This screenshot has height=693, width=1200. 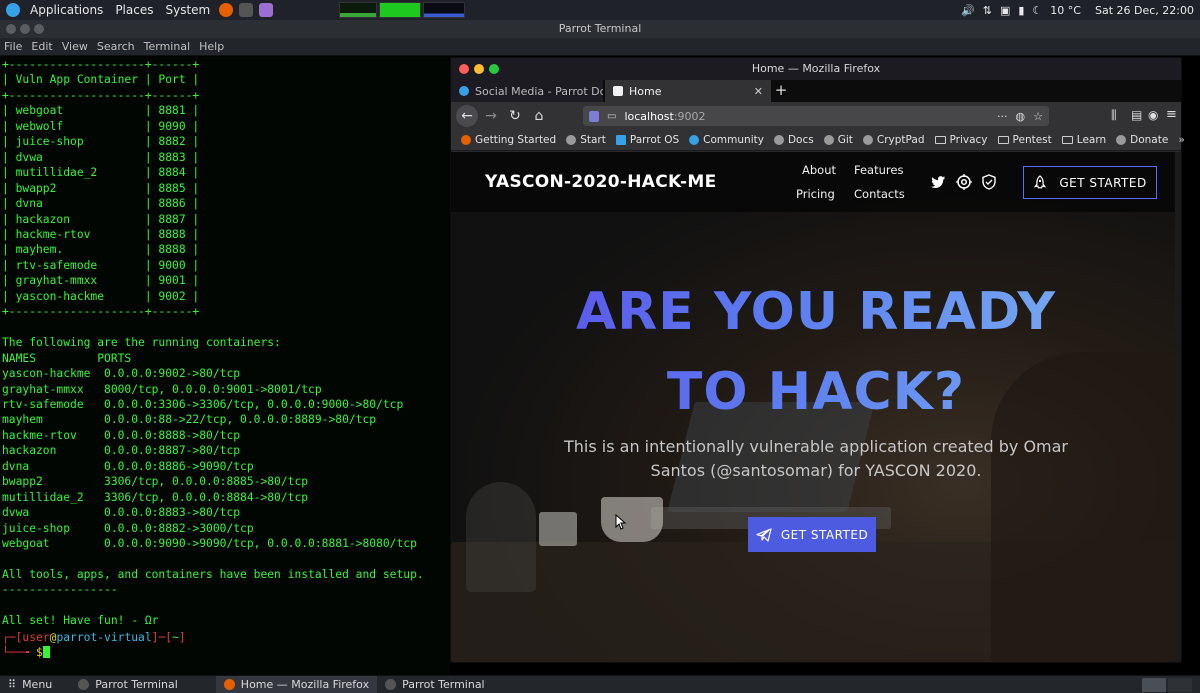 What do you see at coordinates (296, 684) in the screenshot?
I see `taskbar-firefox: Home — Mozilla Firefox` at bounding box center [296, 684].